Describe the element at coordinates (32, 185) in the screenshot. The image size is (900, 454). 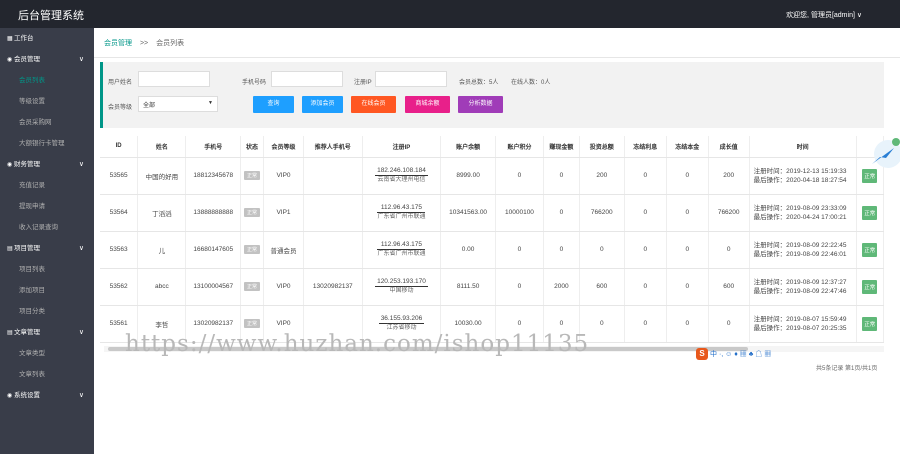
I see `sidebar-item-label: 充值记录` at that location.